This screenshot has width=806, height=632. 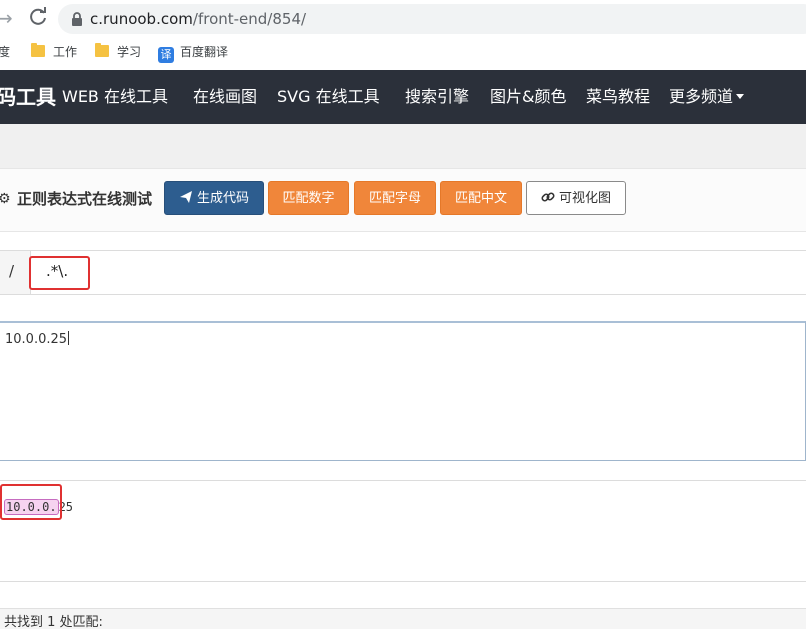 What do you see at coordinates (548, 197) in the screenshot?
I see `link-icon` at bounding box center [548, 197].